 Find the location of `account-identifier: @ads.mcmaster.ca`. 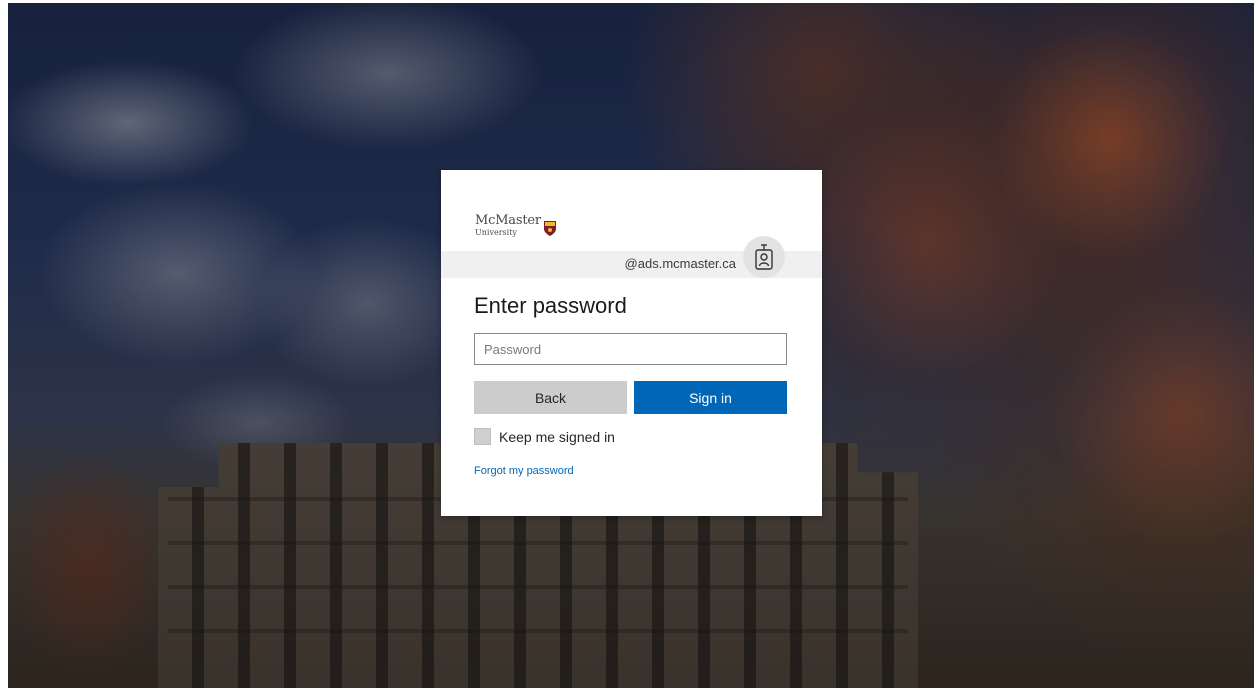

account-identifier: @ads.mcmaster.ca is located at coordinates (680, 263).